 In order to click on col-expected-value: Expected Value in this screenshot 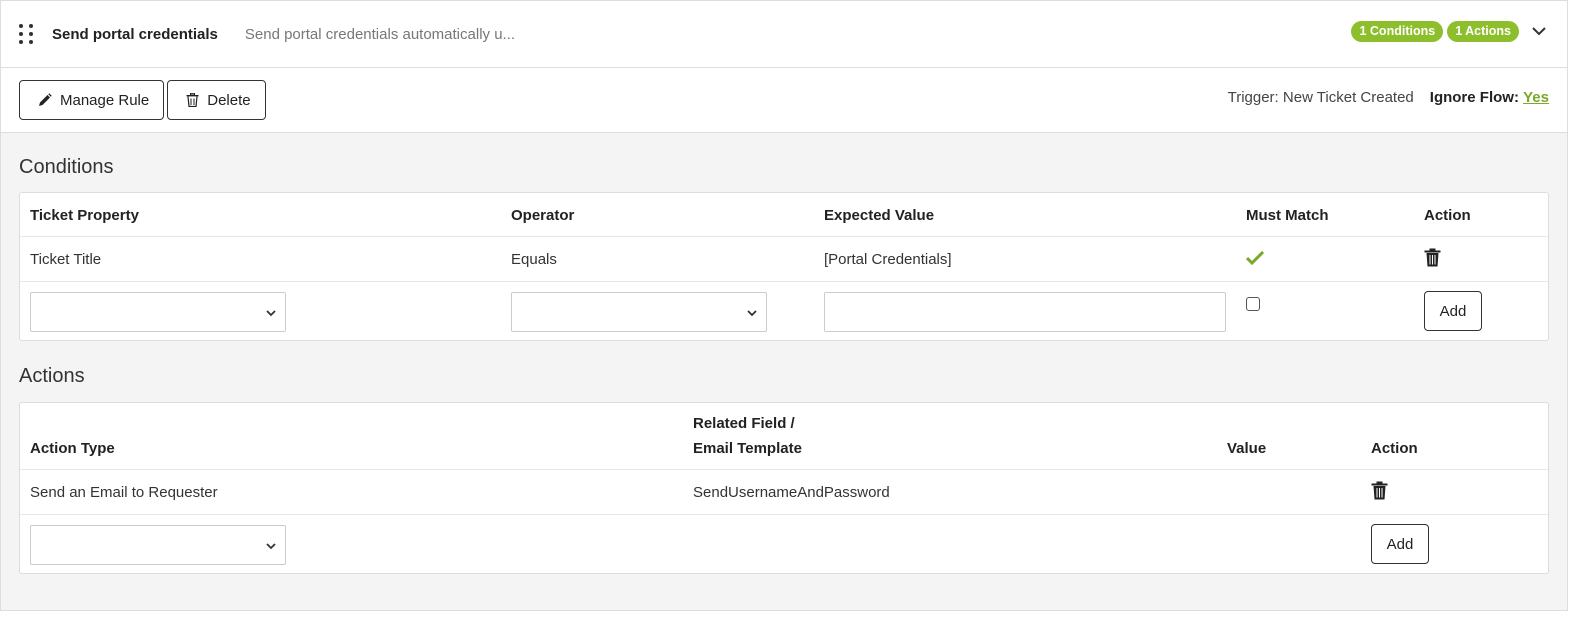, I will do `click(879, 215)`.